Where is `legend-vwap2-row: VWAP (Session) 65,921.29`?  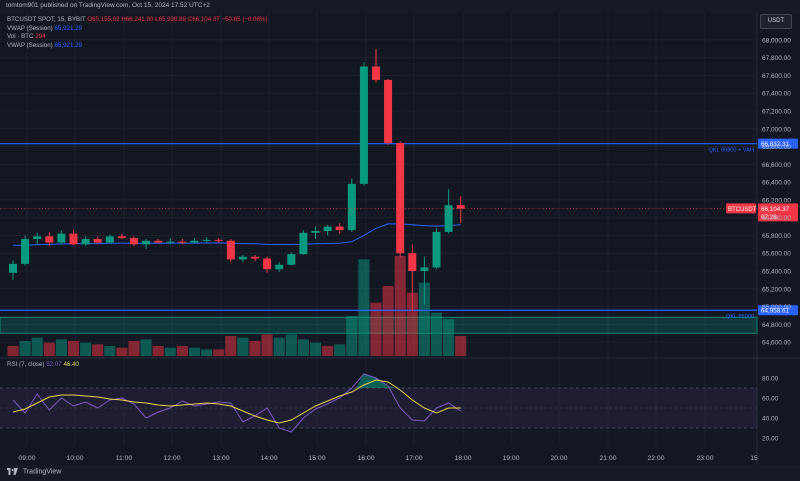
legend-vwap2-row: VWAP (Session) 65,921.29 is located at coordinates (137, 46).